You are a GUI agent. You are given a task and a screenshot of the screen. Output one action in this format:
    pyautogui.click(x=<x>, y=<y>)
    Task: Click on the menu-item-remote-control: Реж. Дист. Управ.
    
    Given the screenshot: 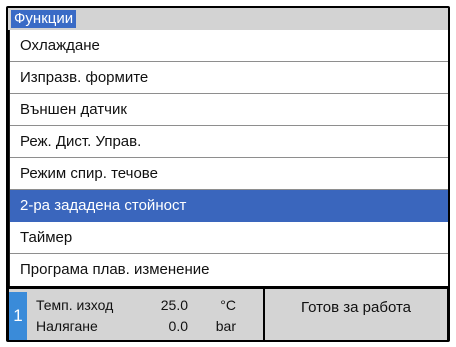 What is the action you would take?
    pyautogui.click(x=229, y=142)
    